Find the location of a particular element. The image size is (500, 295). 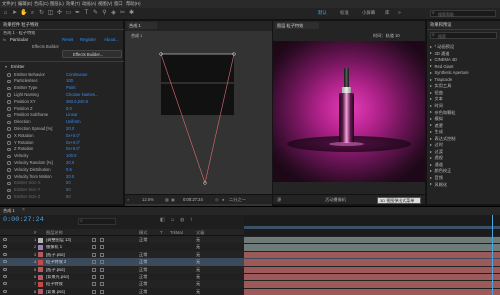

effects-presets-tab: 效果和预设 is located at coordinates (440, 24).